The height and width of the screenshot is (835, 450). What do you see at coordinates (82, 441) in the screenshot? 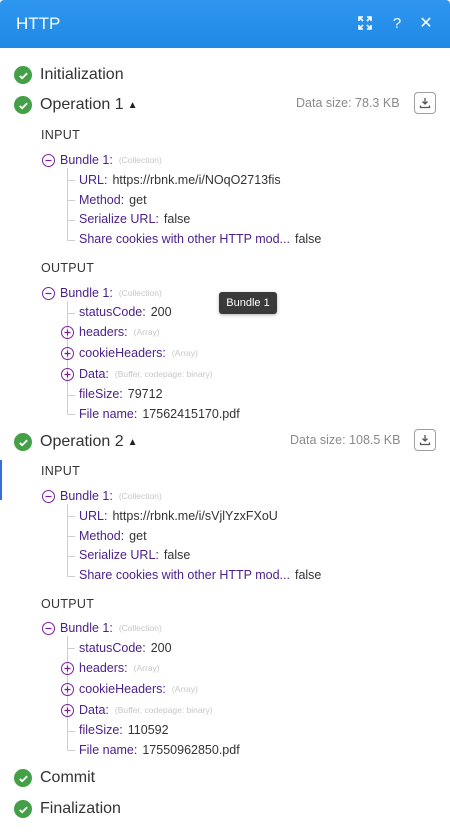
I see `step-label: Operation 2` at bounding box center [82, 441].